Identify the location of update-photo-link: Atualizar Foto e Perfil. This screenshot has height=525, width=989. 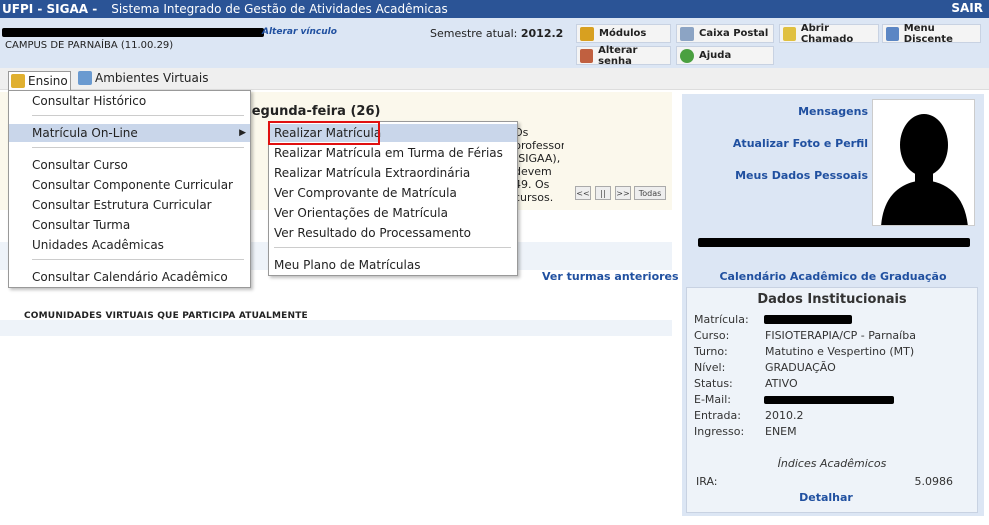
(784, 143).